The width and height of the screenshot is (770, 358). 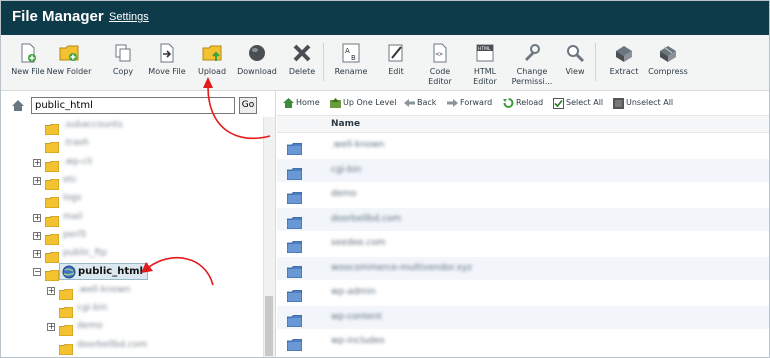 I want to click on tree-item: demo, so click(x=90, y=326).